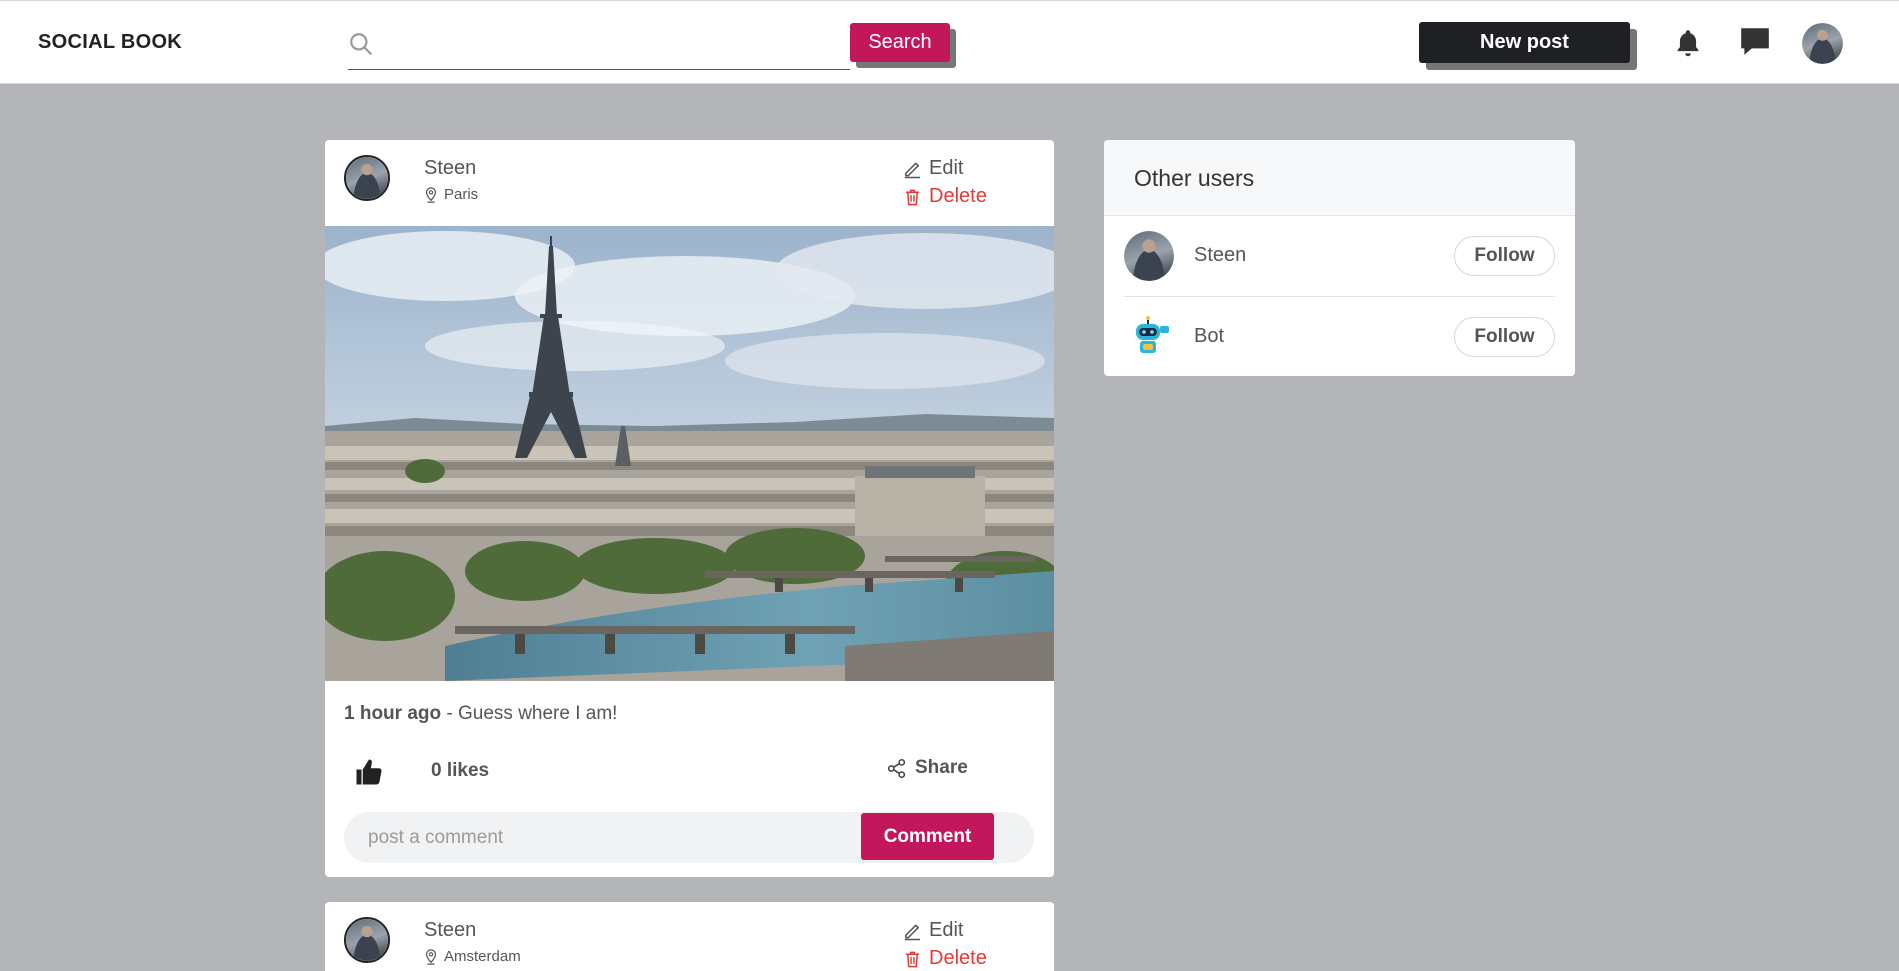  Describe the element at coordinates (612, 46) in the screenshot. I see `search-input` at that location.